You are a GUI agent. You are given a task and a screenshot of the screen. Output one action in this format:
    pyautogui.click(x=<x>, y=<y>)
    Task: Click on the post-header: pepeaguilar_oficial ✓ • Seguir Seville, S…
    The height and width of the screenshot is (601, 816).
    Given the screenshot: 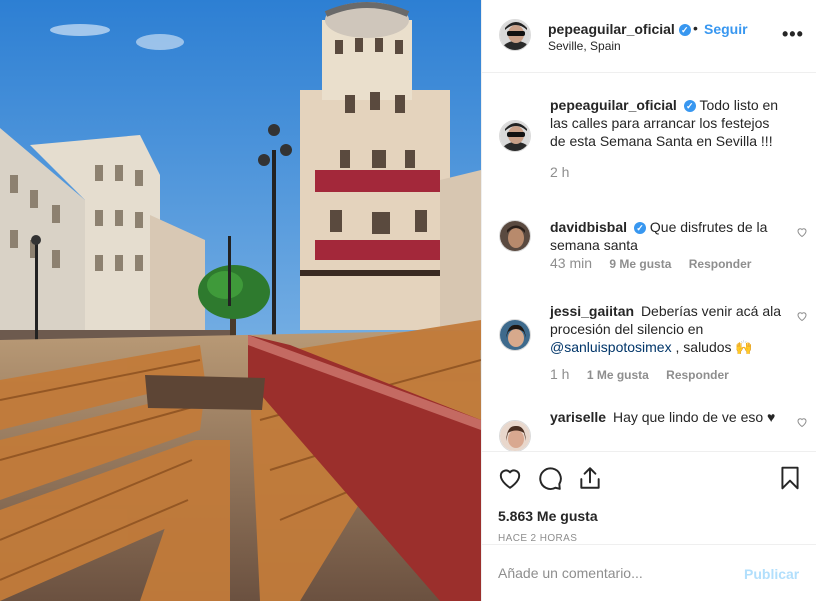 What is the action you would take?
    pyautogui.click(x=649, y=36)
    